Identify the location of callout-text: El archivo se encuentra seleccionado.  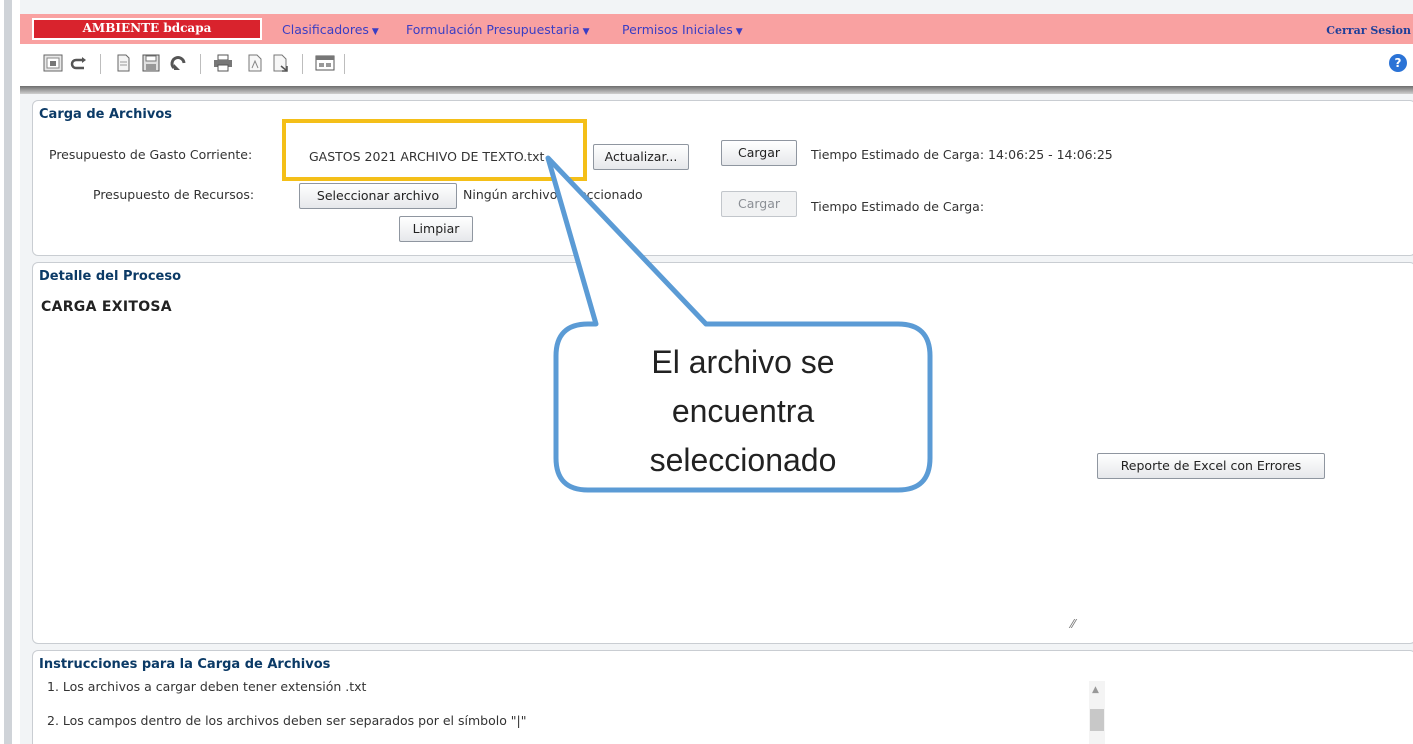
(743, 407).